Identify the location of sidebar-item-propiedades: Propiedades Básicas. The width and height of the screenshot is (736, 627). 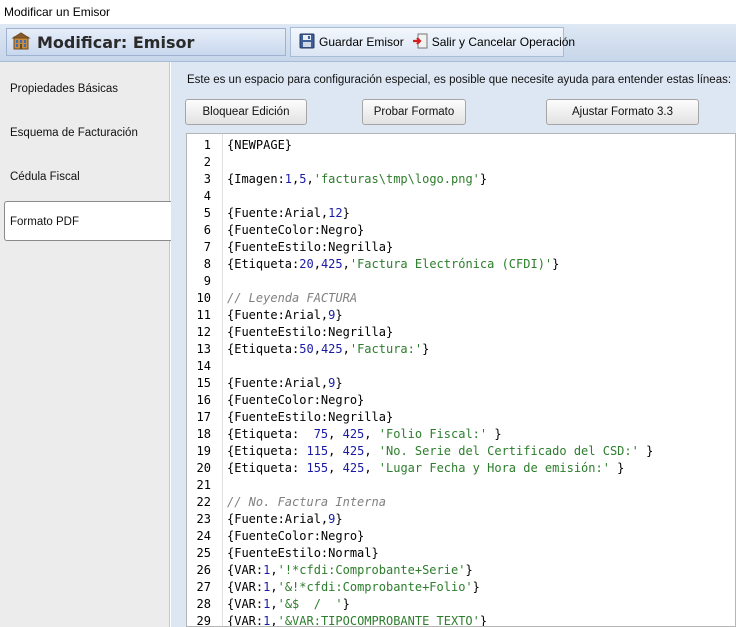
(85, 89).